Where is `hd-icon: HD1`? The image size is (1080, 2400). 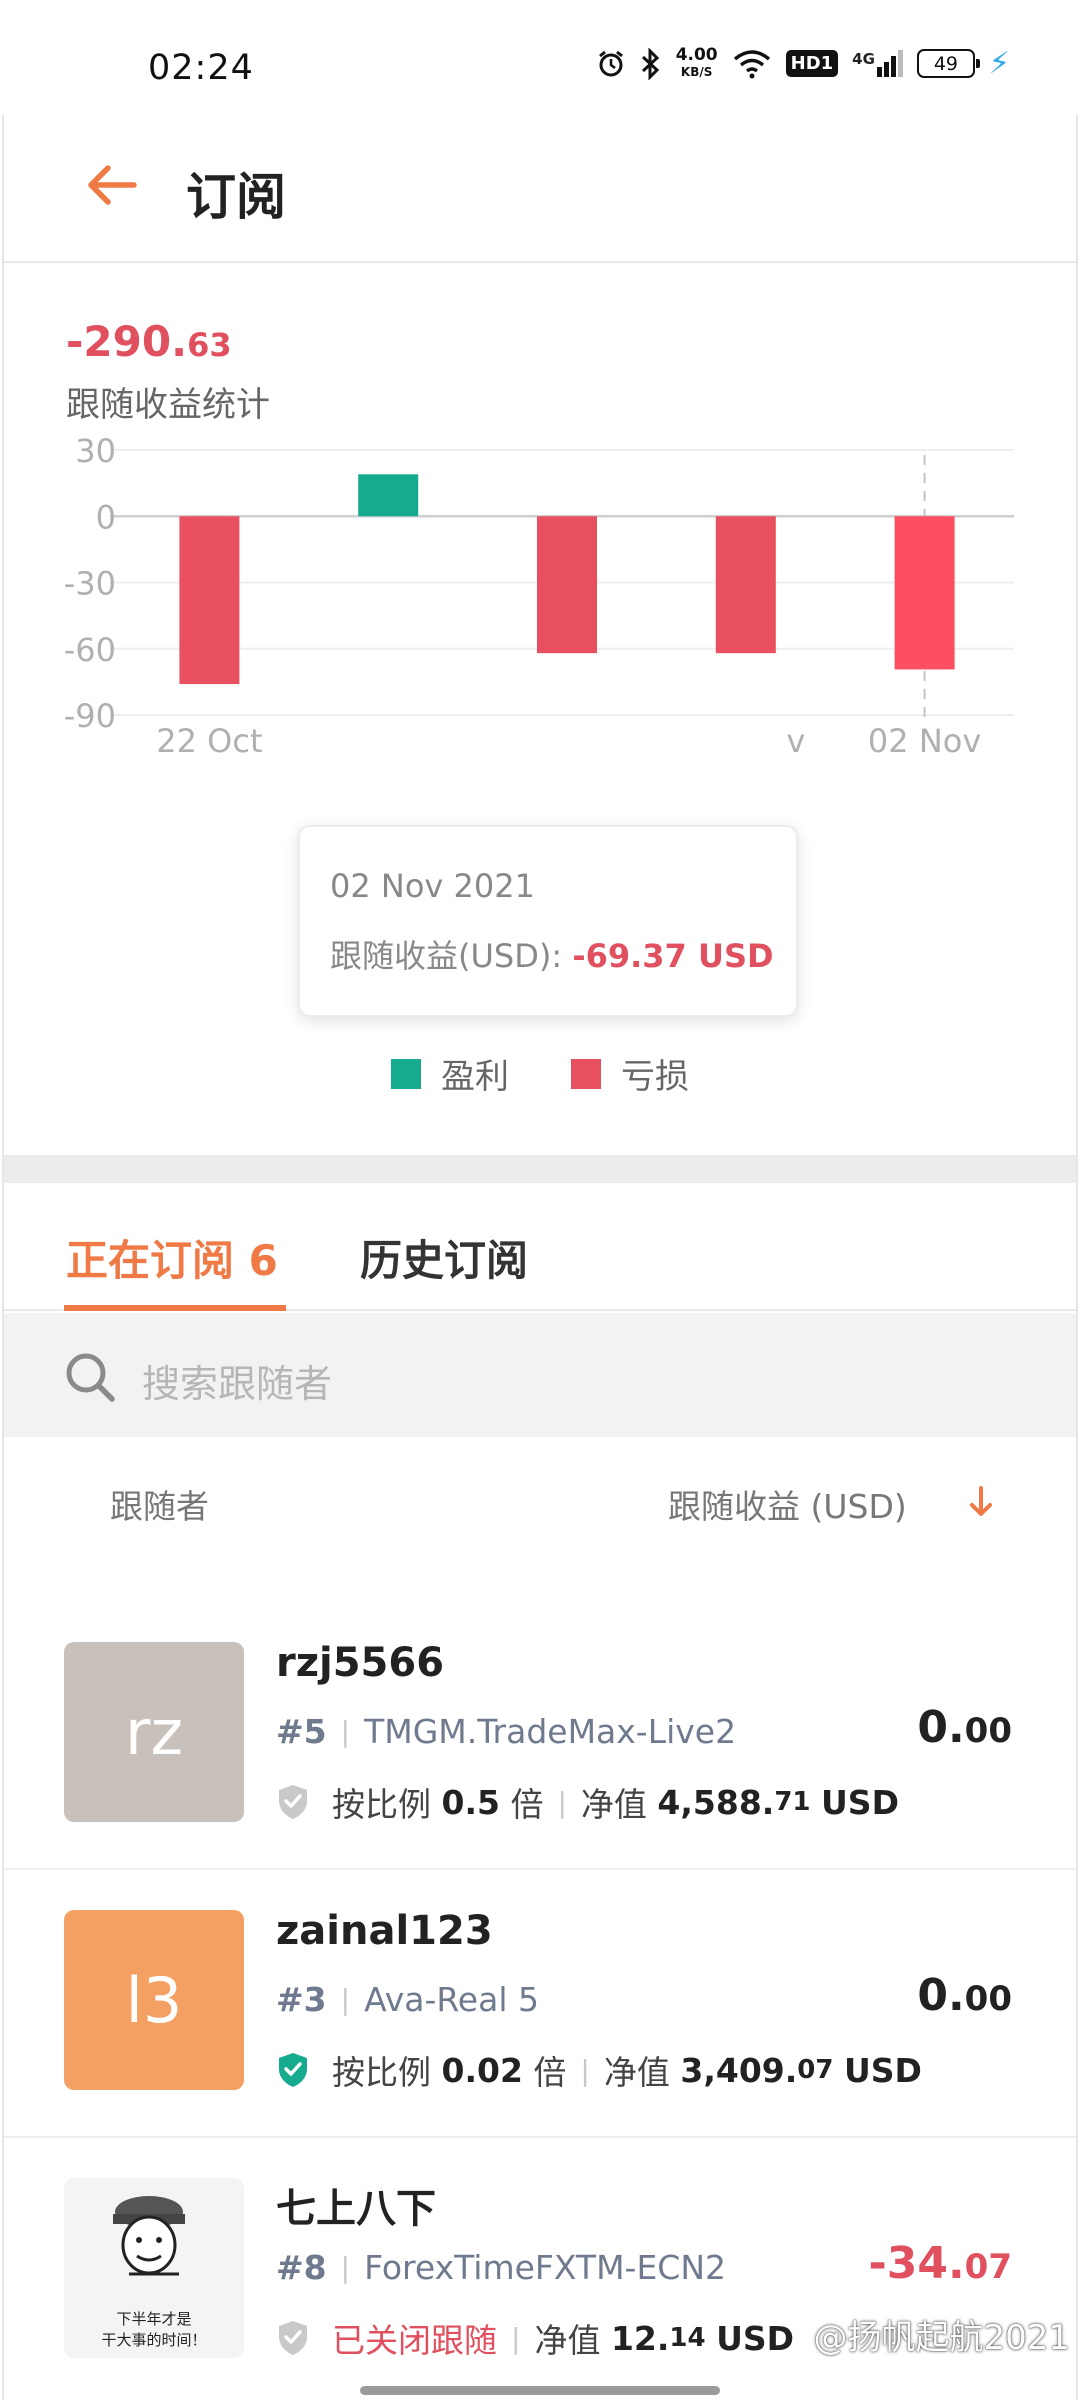 hd-icon: HD1 is located at coordinates (812, 63).